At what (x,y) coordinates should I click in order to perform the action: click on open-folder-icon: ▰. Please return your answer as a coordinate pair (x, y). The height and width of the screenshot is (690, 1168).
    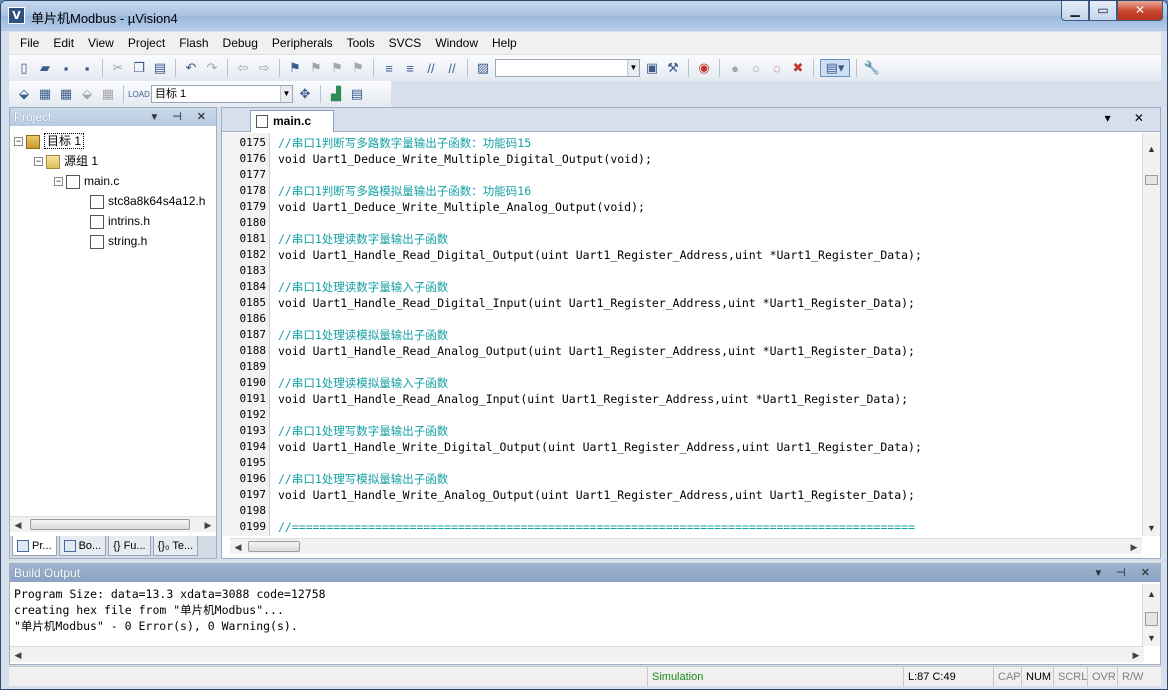
    Looking at the image, I should click on (45, 68).